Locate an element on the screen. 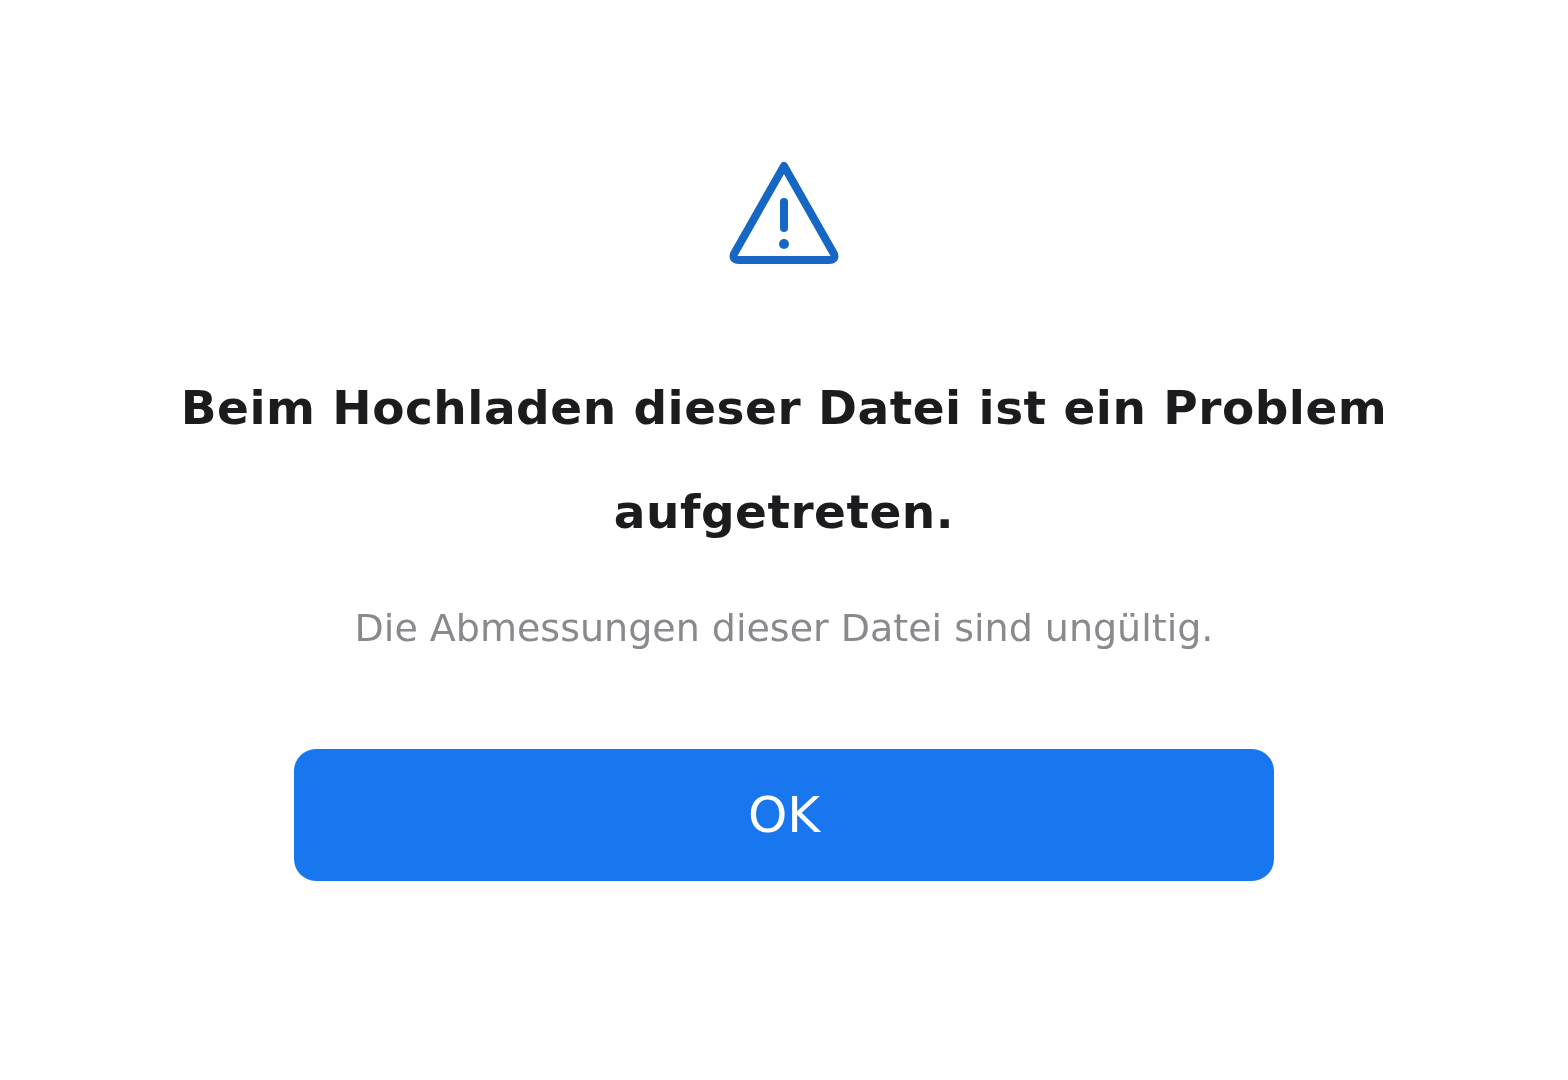 Image resolution: width=1568 pixels, height=1080 pixels. ok-button: OK is located at coordinates (784, 815).